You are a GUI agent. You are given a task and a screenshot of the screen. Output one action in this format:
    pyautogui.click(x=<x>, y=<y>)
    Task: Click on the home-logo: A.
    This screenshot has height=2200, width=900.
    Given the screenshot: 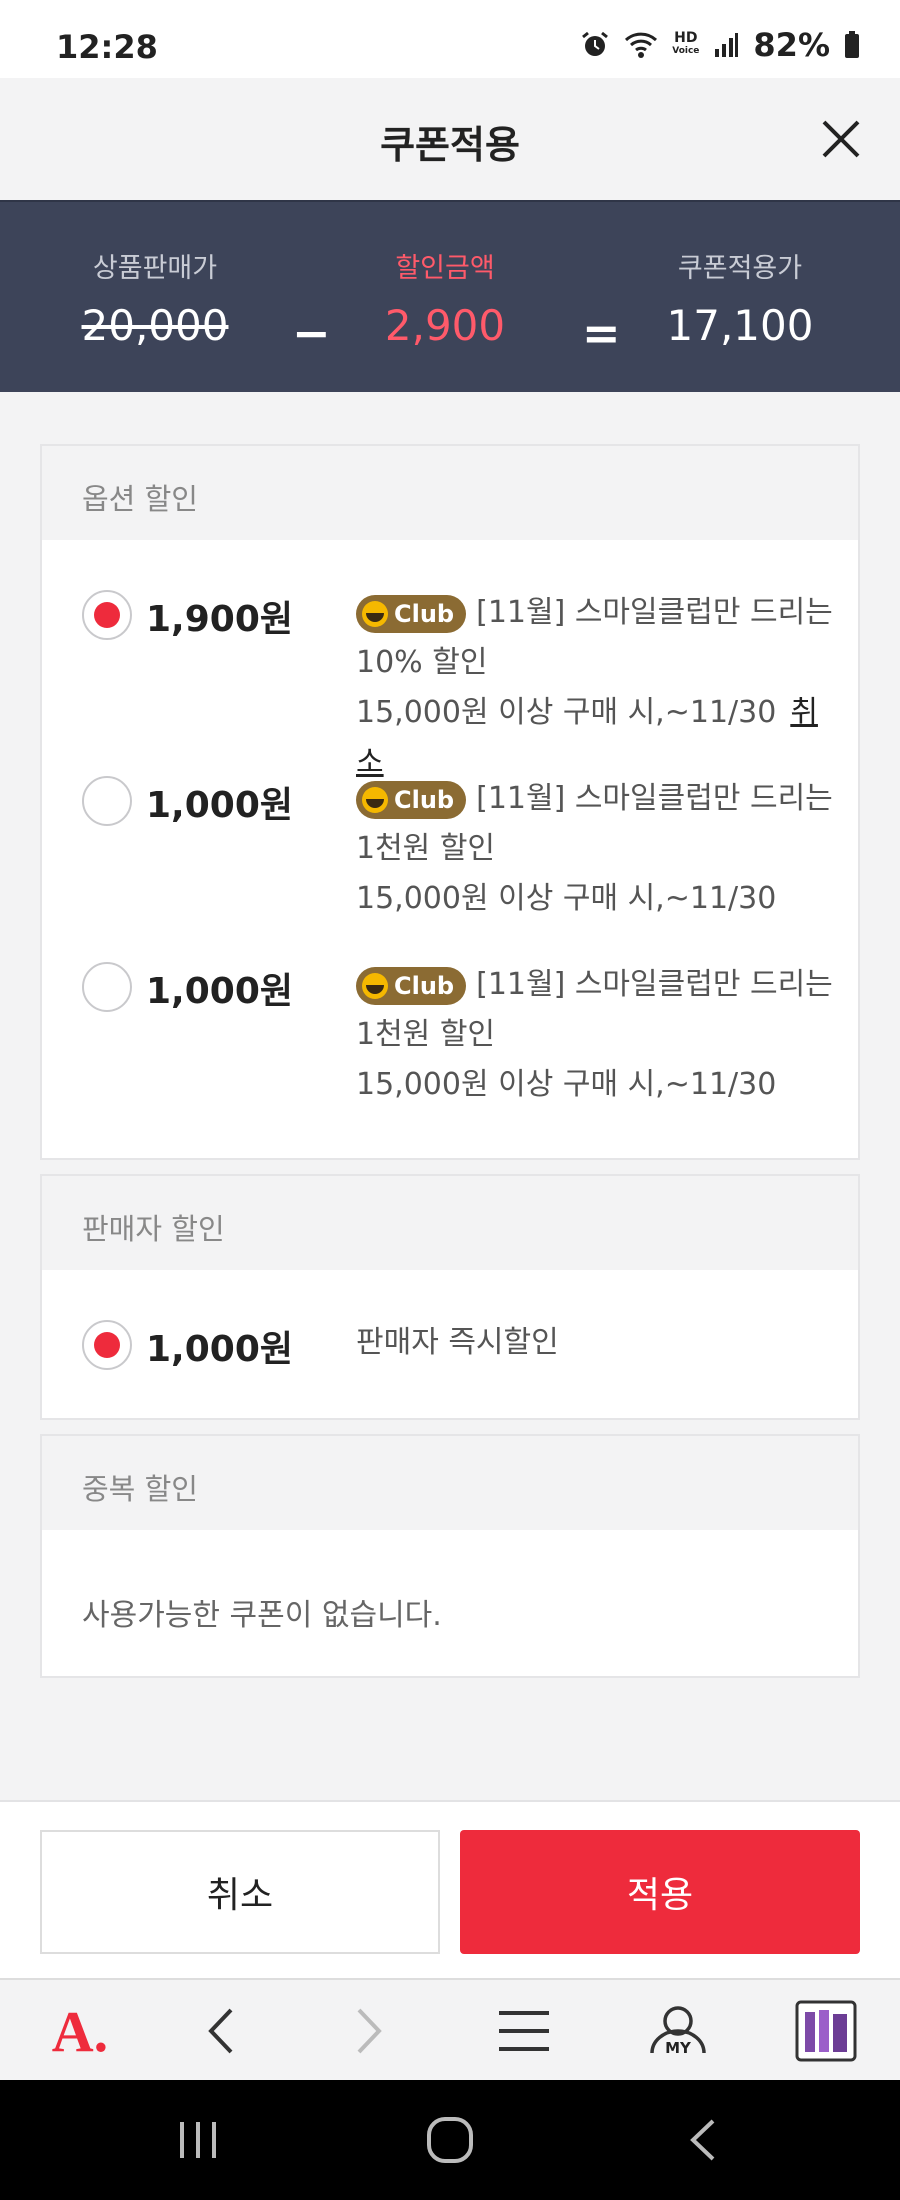 What is the action you would take?
    pyautogui.click(x=80, y=2031)
    